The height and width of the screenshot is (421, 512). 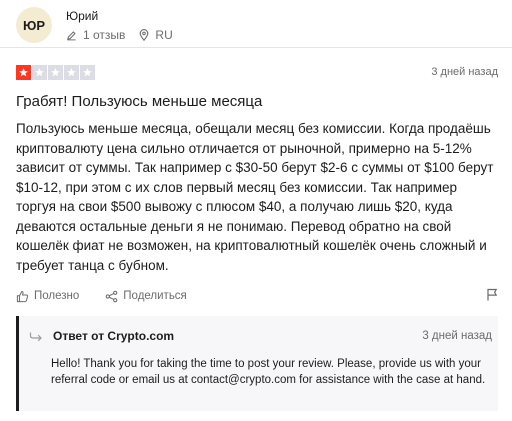 I want to click on reviewer-name: Юрий, so click(x=126, y=16).